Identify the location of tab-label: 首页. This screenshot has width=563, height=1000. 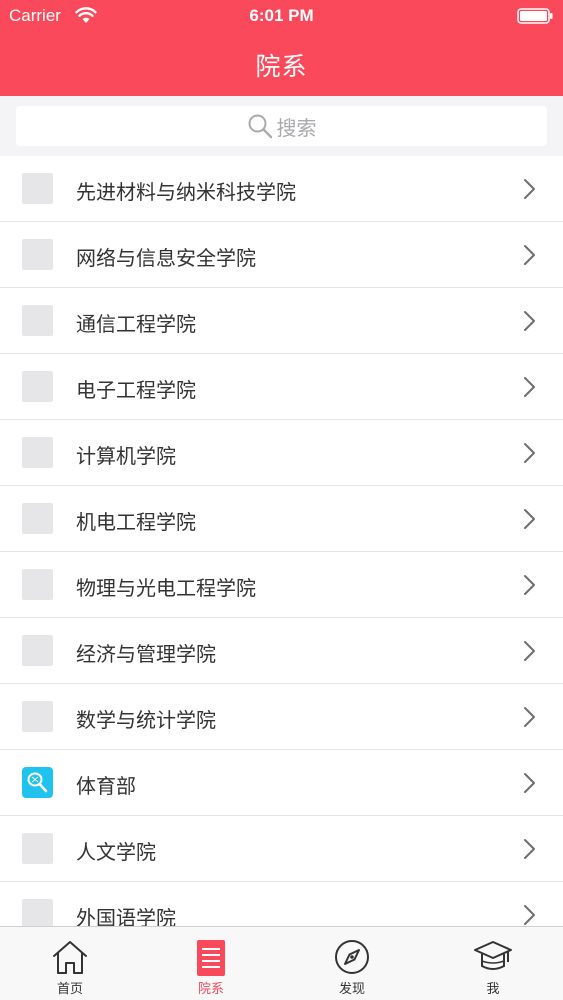
(69, 989).